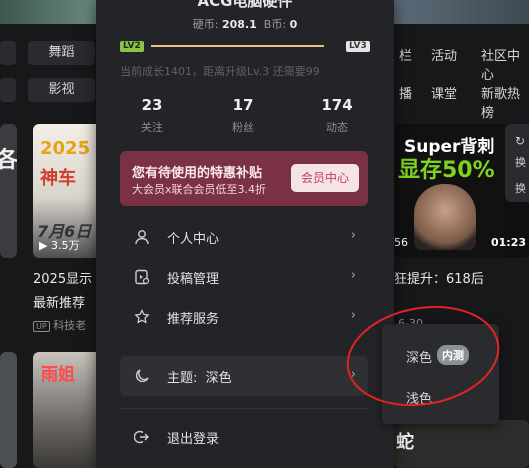 This screenshot has height=468, width=529. What do you see at coordinates (244, 277) in the screenshot?
I see `menu-item-uploads: 投稿管理 ›` at bounding box center [244, 277].